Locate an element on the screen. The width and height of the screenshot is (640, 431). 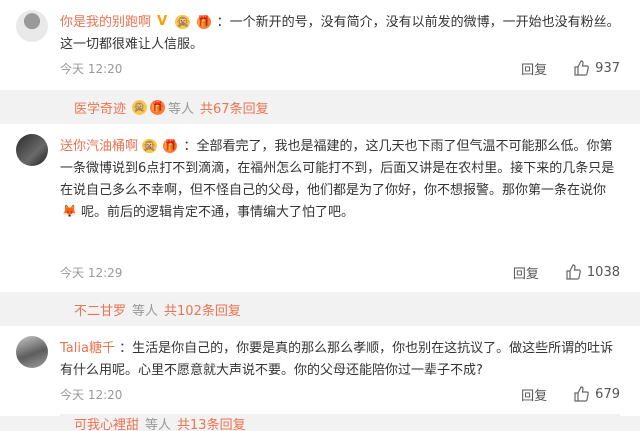
like-button: 679 is located at coordinates (596, 394).